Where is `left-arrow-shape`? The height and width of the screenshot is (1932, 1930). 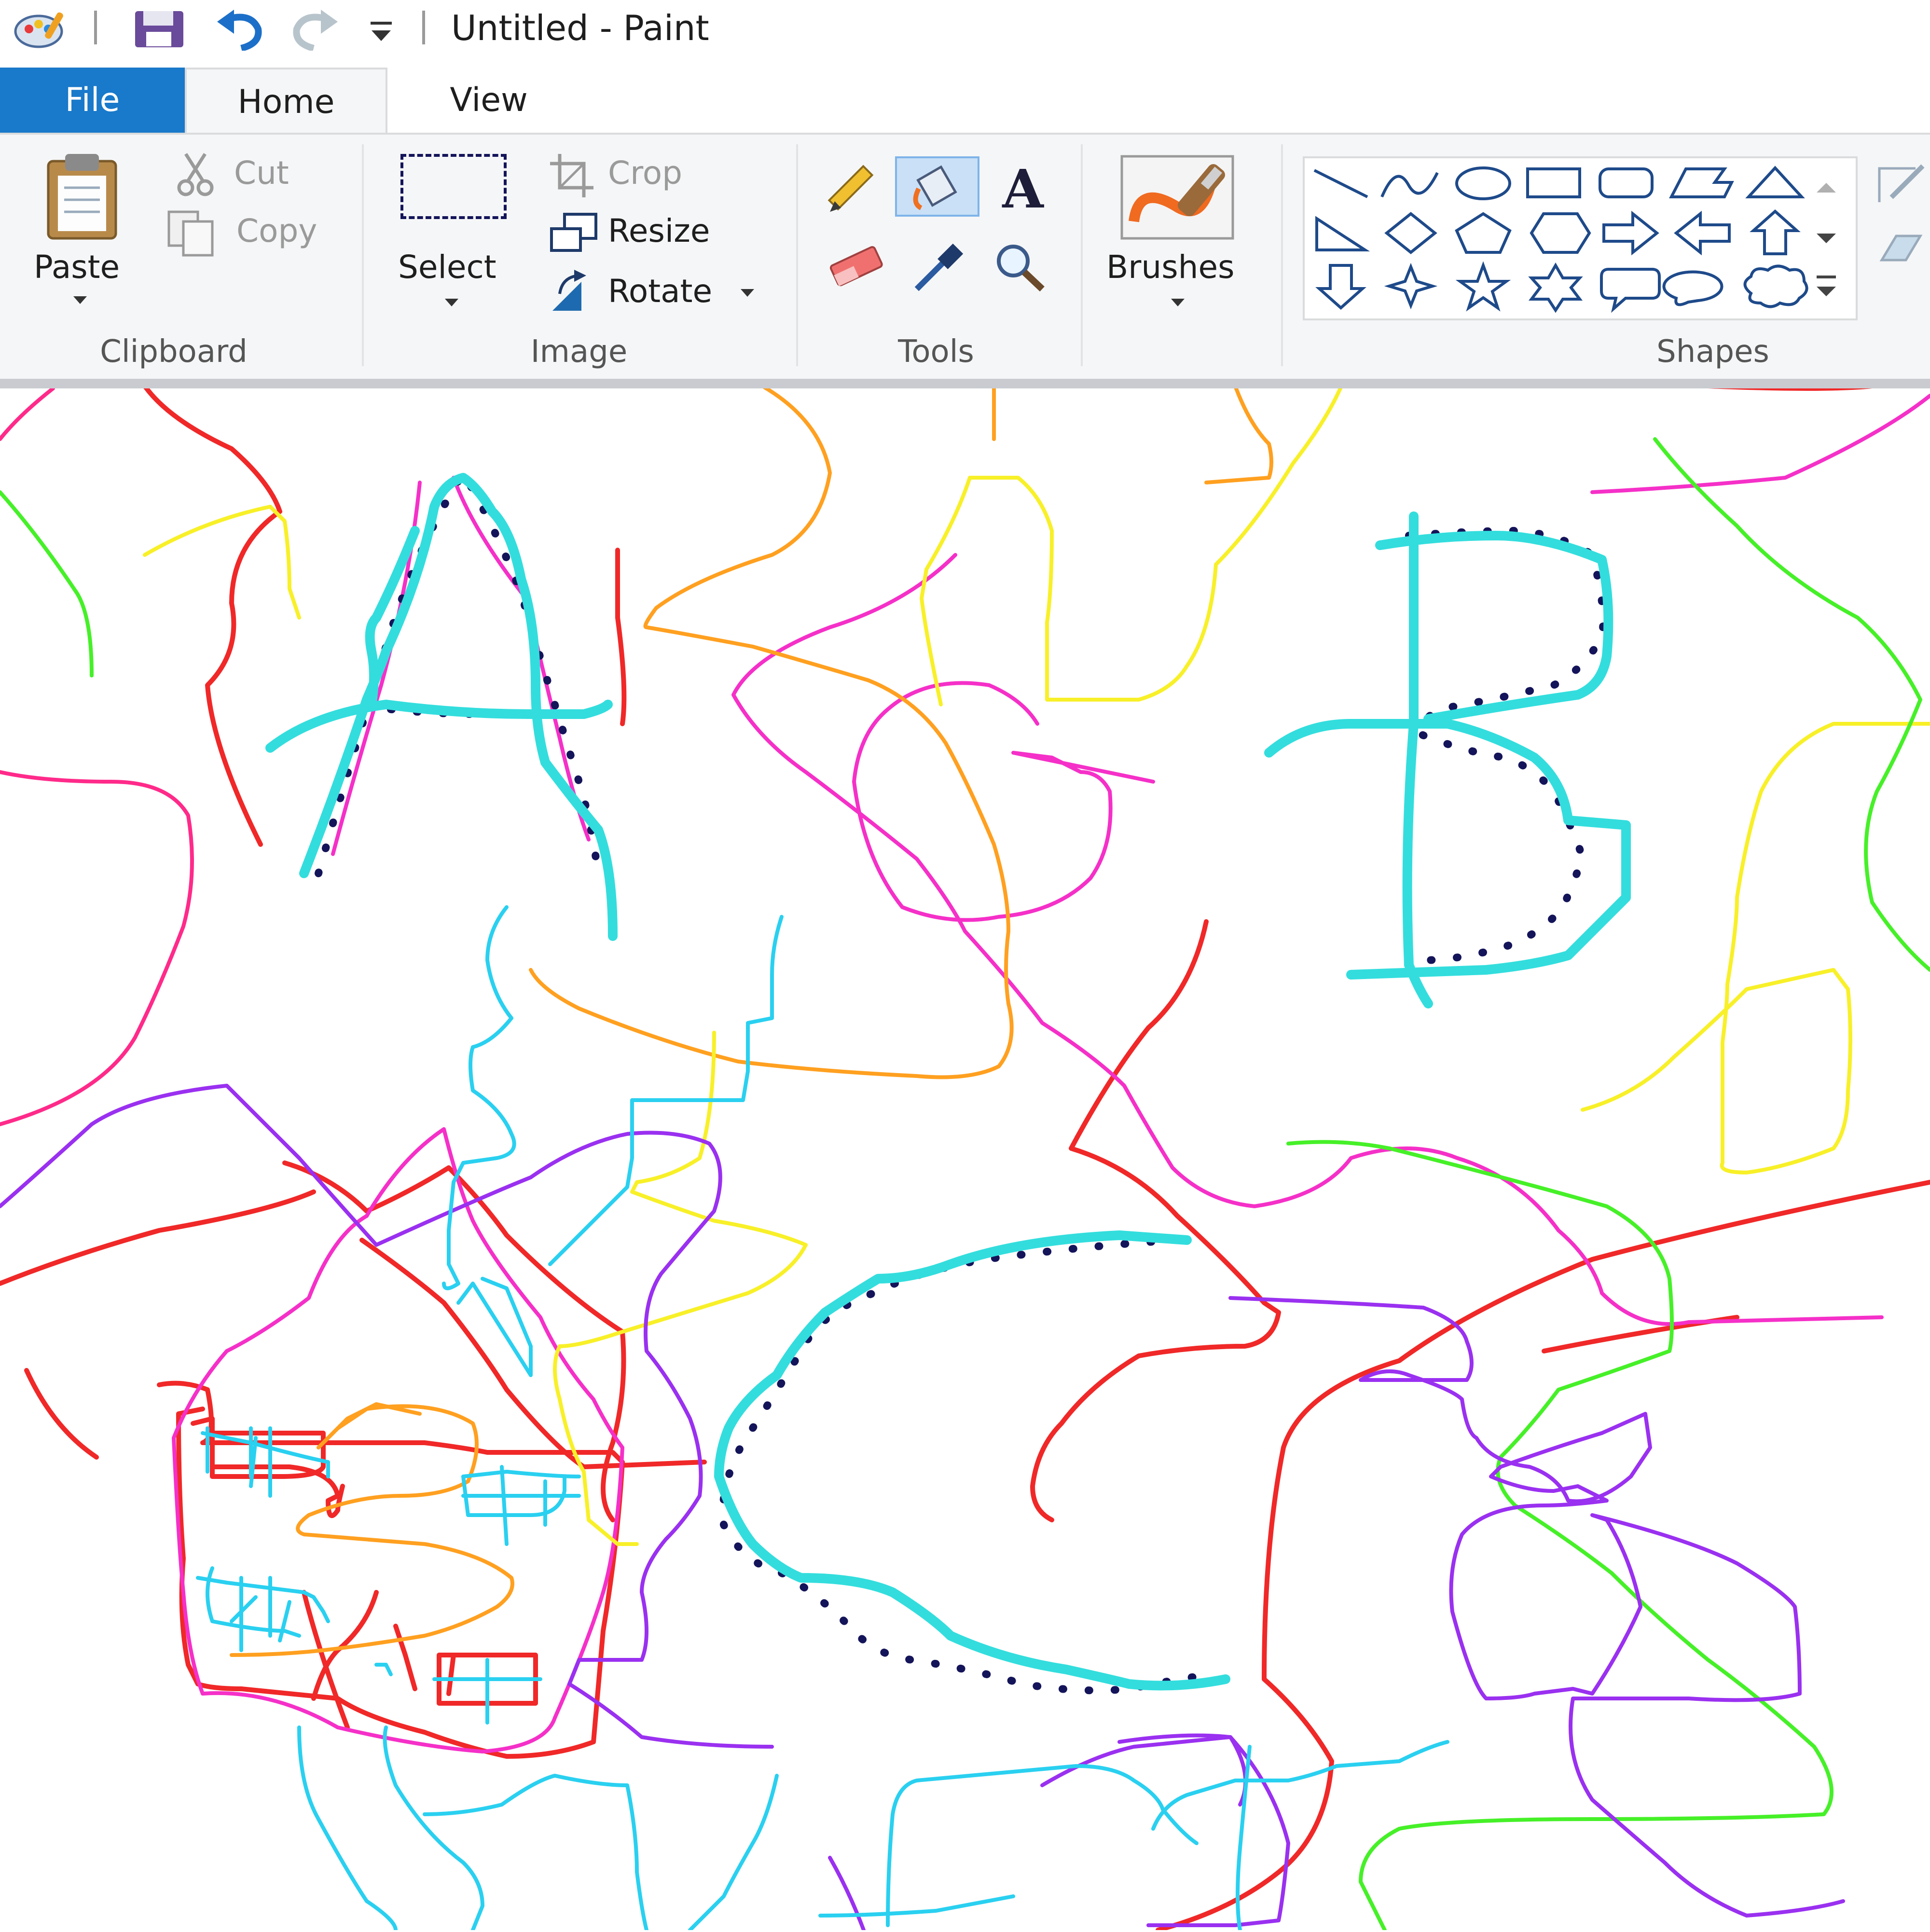 left-arrow-shape is located at coordinates (1702, 233).